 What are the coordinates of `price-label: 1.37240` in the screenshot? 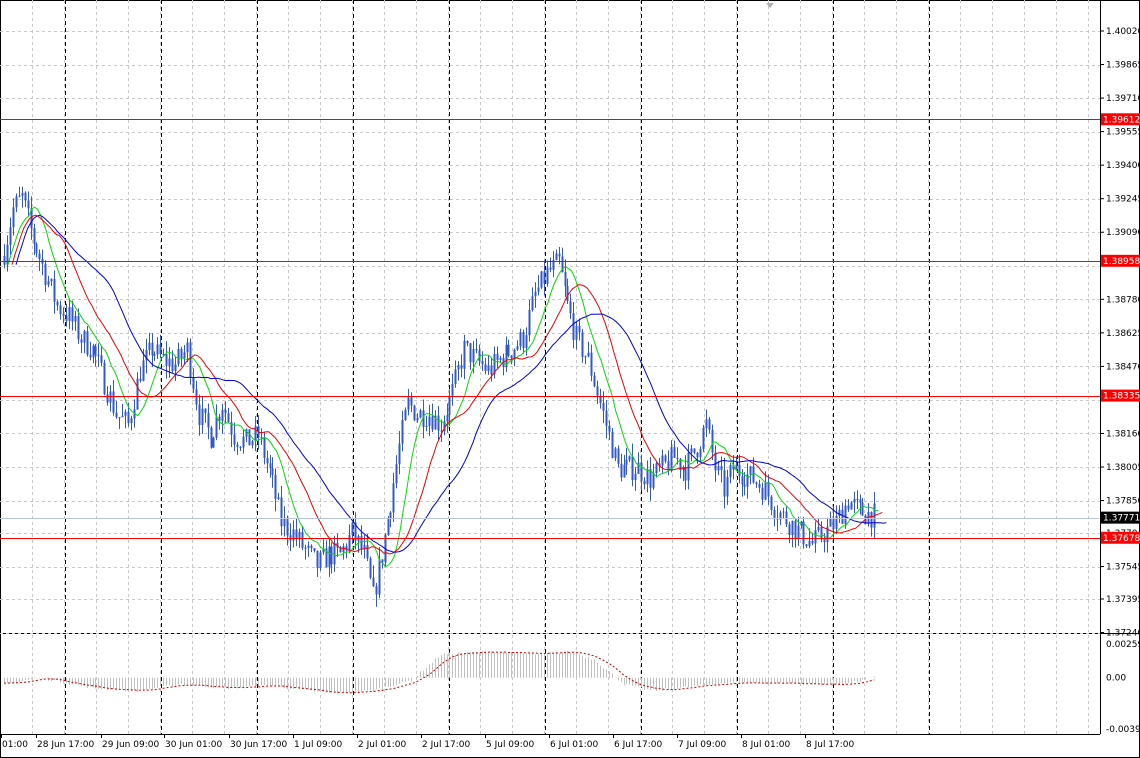 It's located at (1123, 634).